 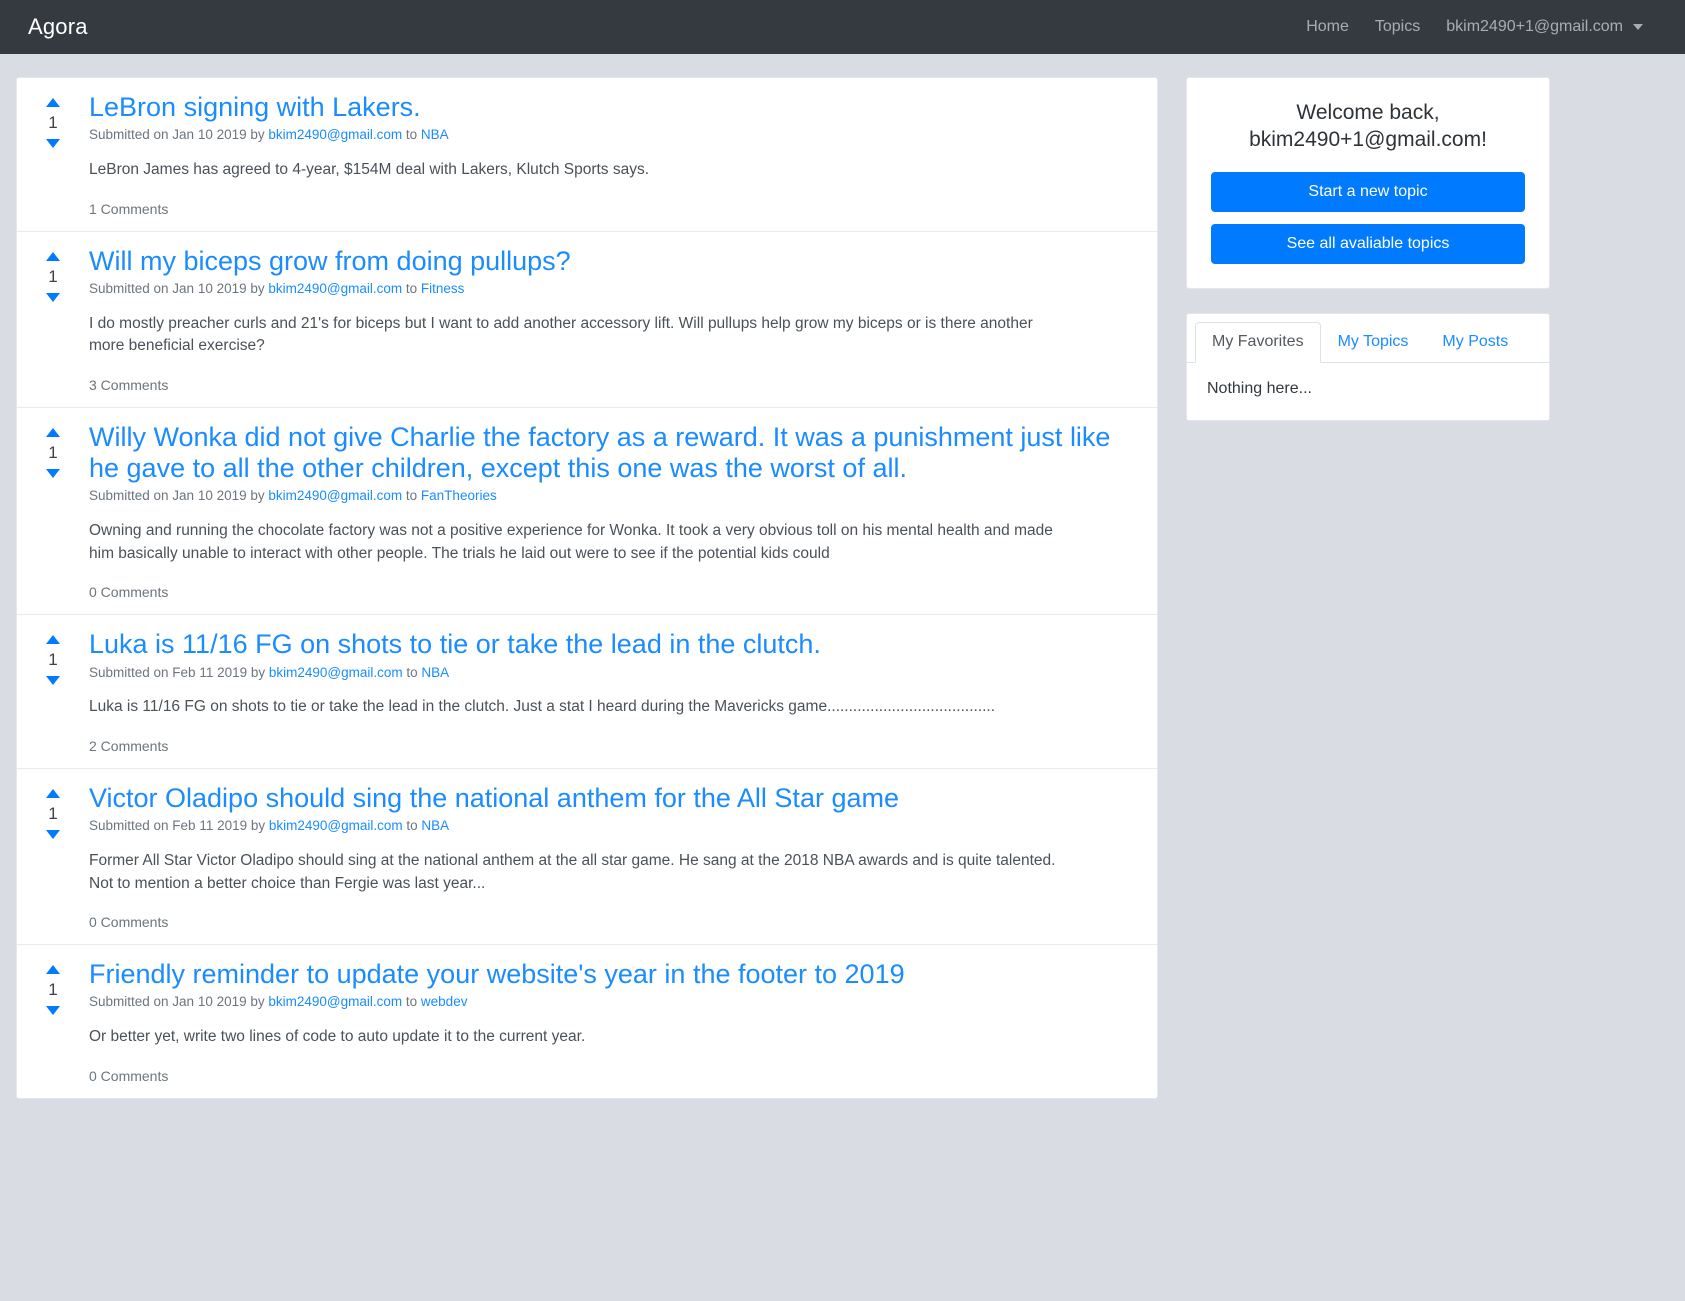 What do you see at coordinates (459, 495) in the screenshot?
I see `post-topic-link: FanTheories` at bounding box center [459, 495].